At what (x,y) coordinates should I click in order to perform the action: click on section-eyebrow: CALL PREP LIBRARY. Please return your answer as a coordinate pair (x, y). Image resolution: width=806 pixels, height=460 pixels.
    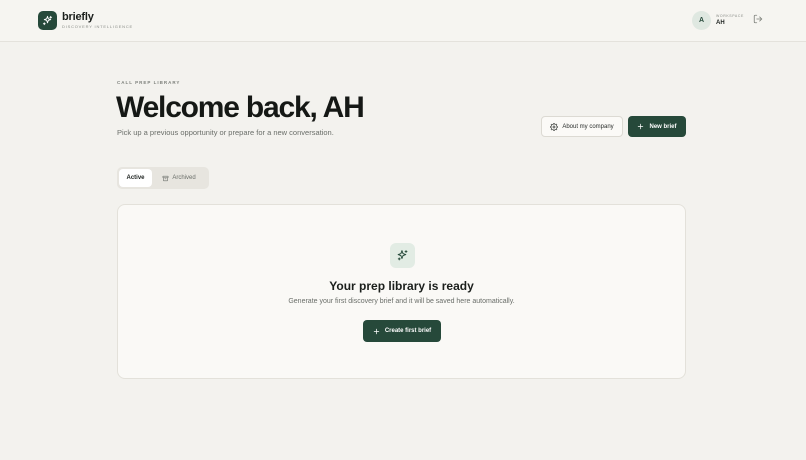
    Looking at the image, I should click on (149, 82).